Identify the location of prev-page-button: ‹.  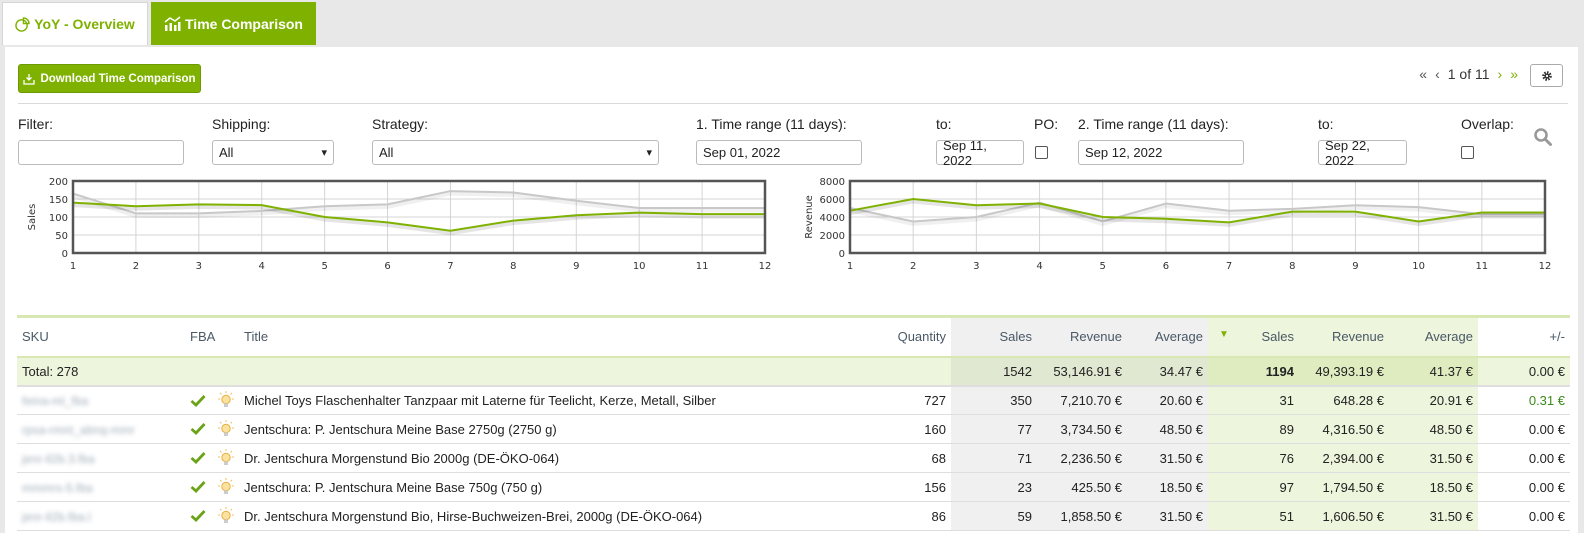
(1437, 74).